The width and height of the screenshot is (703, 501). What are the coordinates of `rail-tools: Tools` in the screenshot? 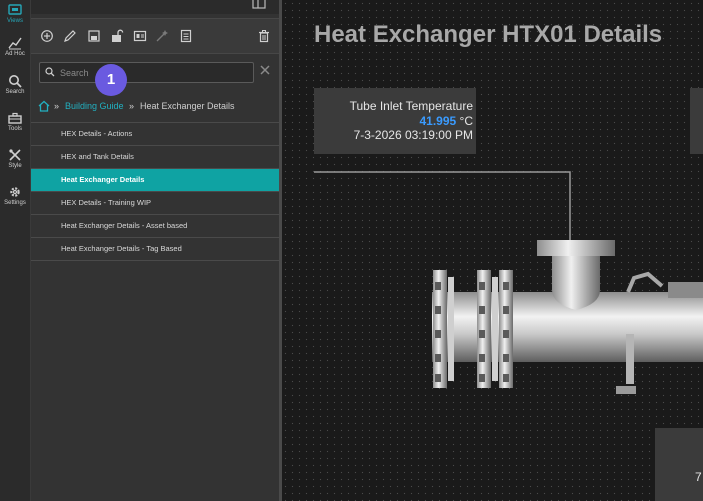 It's located at (15, 121).